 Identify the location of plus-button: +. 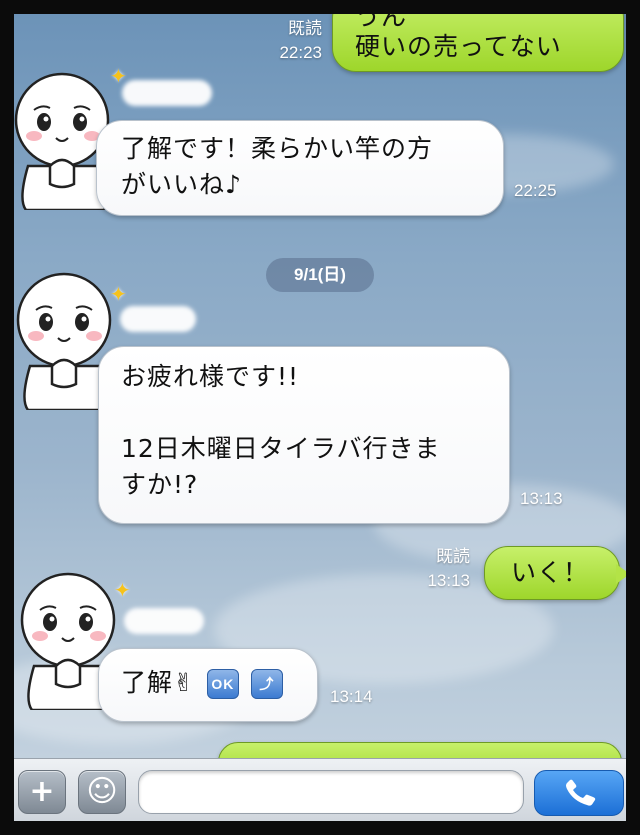
(42, 792).